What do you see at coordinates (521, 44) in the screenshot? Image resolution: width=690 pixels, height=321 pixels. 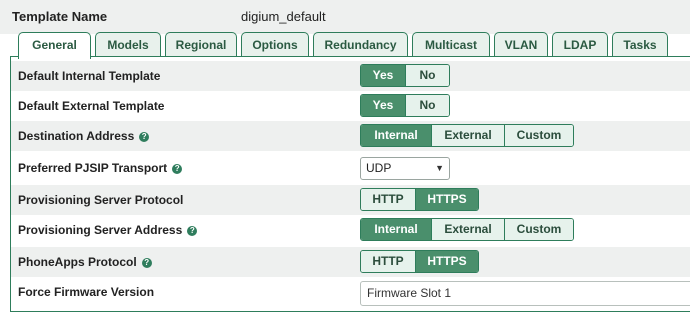 I see `tab-vlan: VLAN` at bounding box center [521, 44].